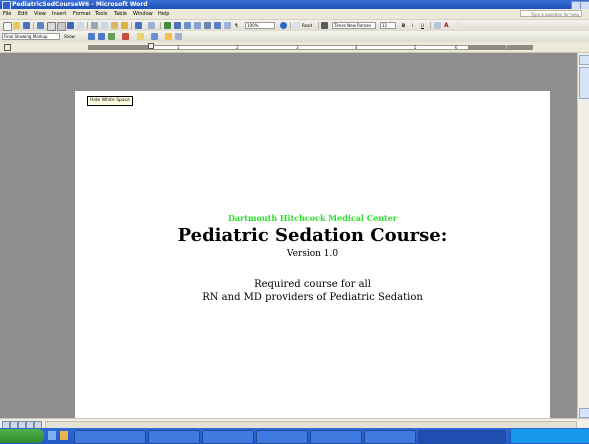 The height and width of the screenshot is (444, 589). What do you see at coordinates (140, 36) in the screenshot?
I see `insert-comment-icon` at bounding box center [140, 36].